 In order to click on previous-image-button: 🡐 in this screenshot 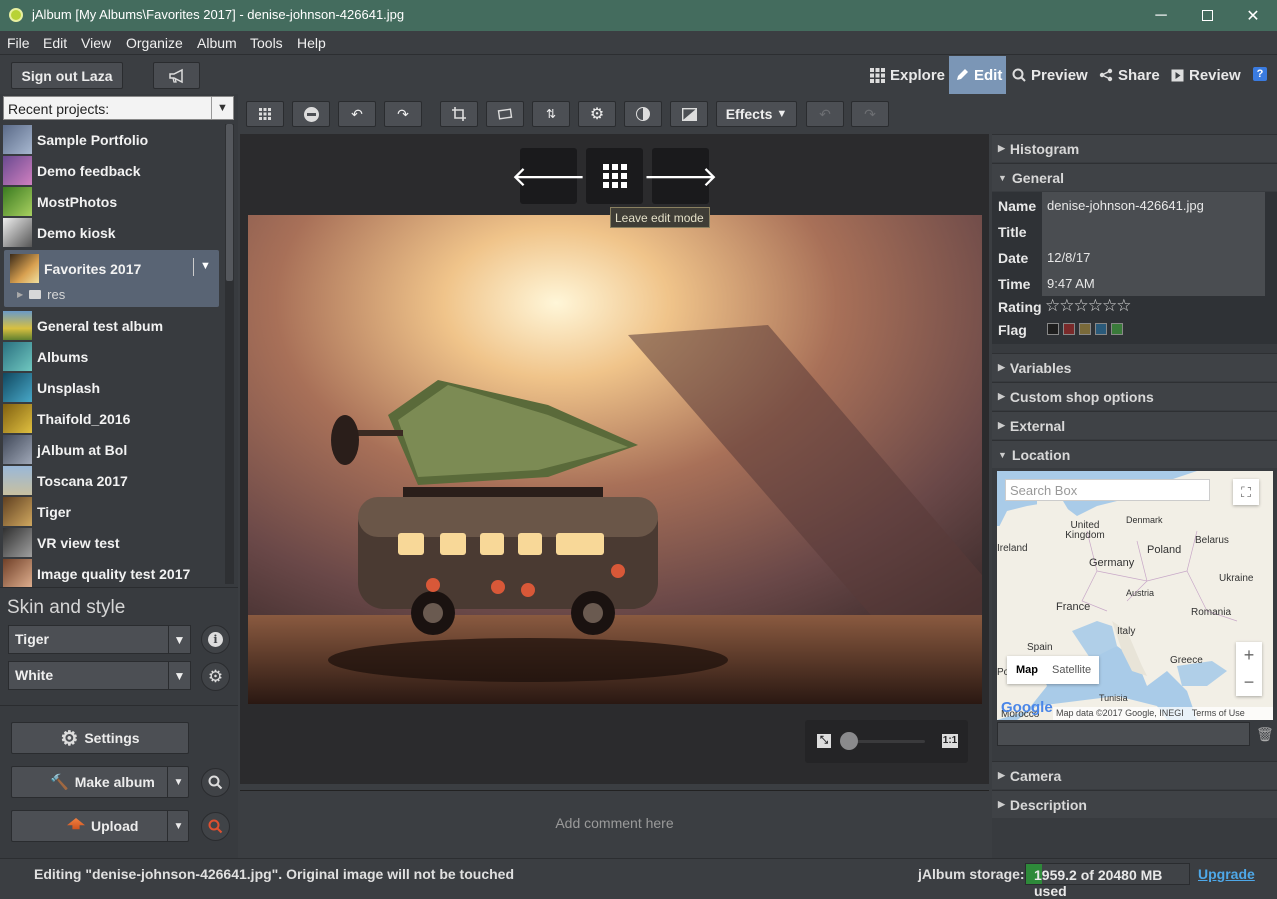, I will do `click(548, 176)`.